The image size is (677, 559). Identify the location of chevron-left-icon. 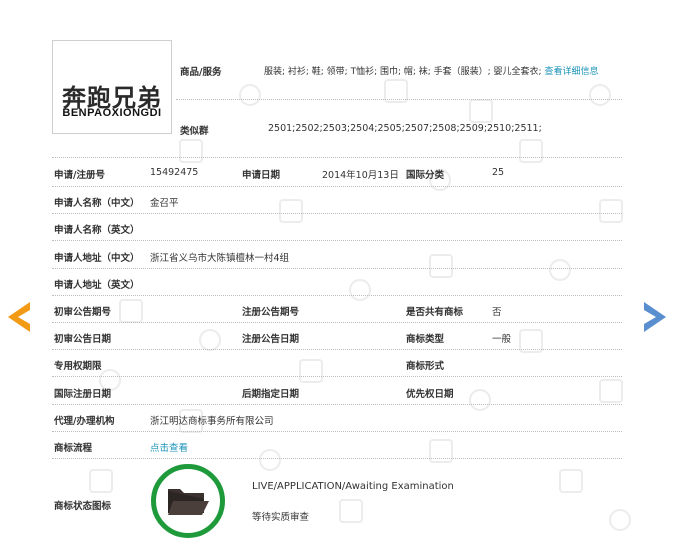
(19, 317).